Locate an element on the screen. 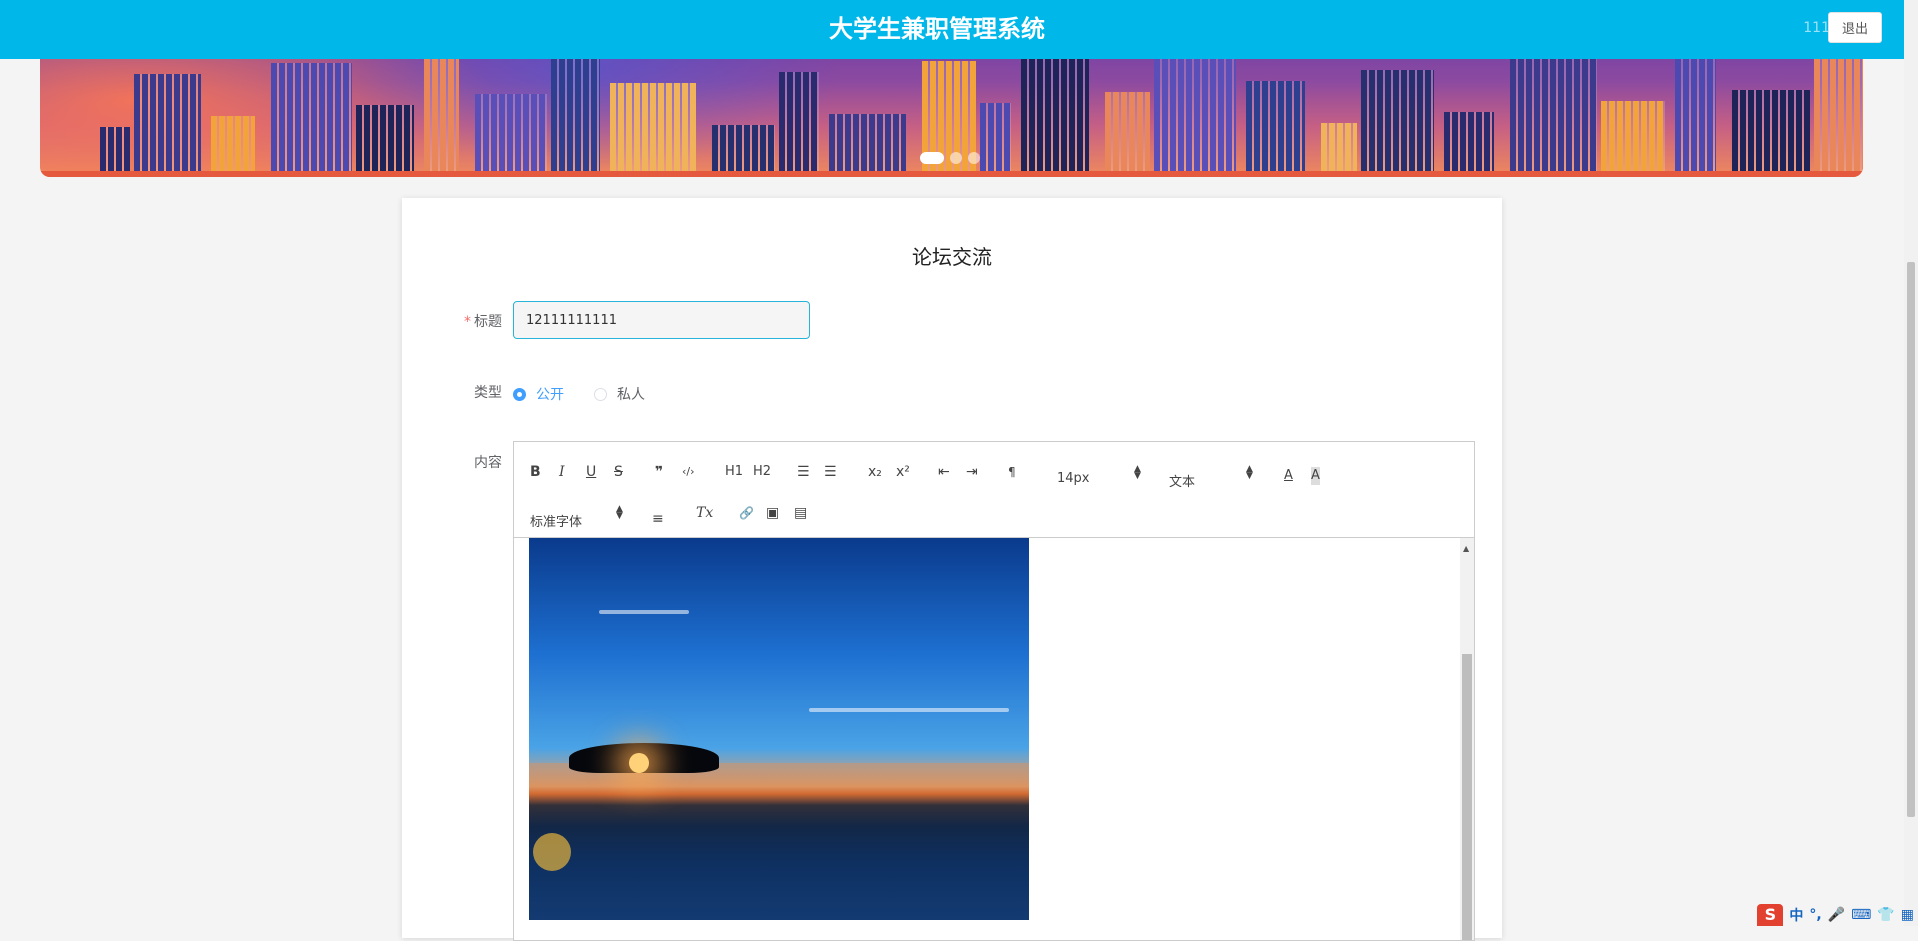  code-block-button: ‹/› is located at coordinates (688, 472).